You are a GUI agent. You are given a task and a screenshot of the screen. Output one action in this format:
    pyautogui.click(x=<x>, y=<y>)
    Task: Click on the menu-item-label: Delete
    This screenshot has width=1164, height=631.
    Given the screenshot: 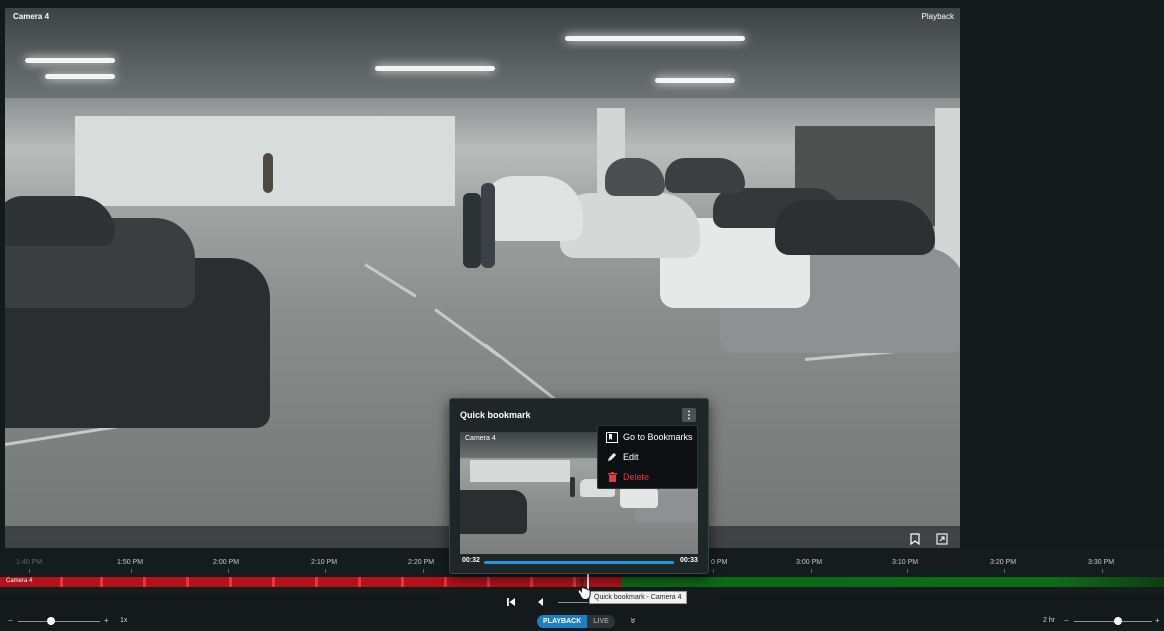 What is the action you would take?
    pyautogui.click(x=636, y=477)
    